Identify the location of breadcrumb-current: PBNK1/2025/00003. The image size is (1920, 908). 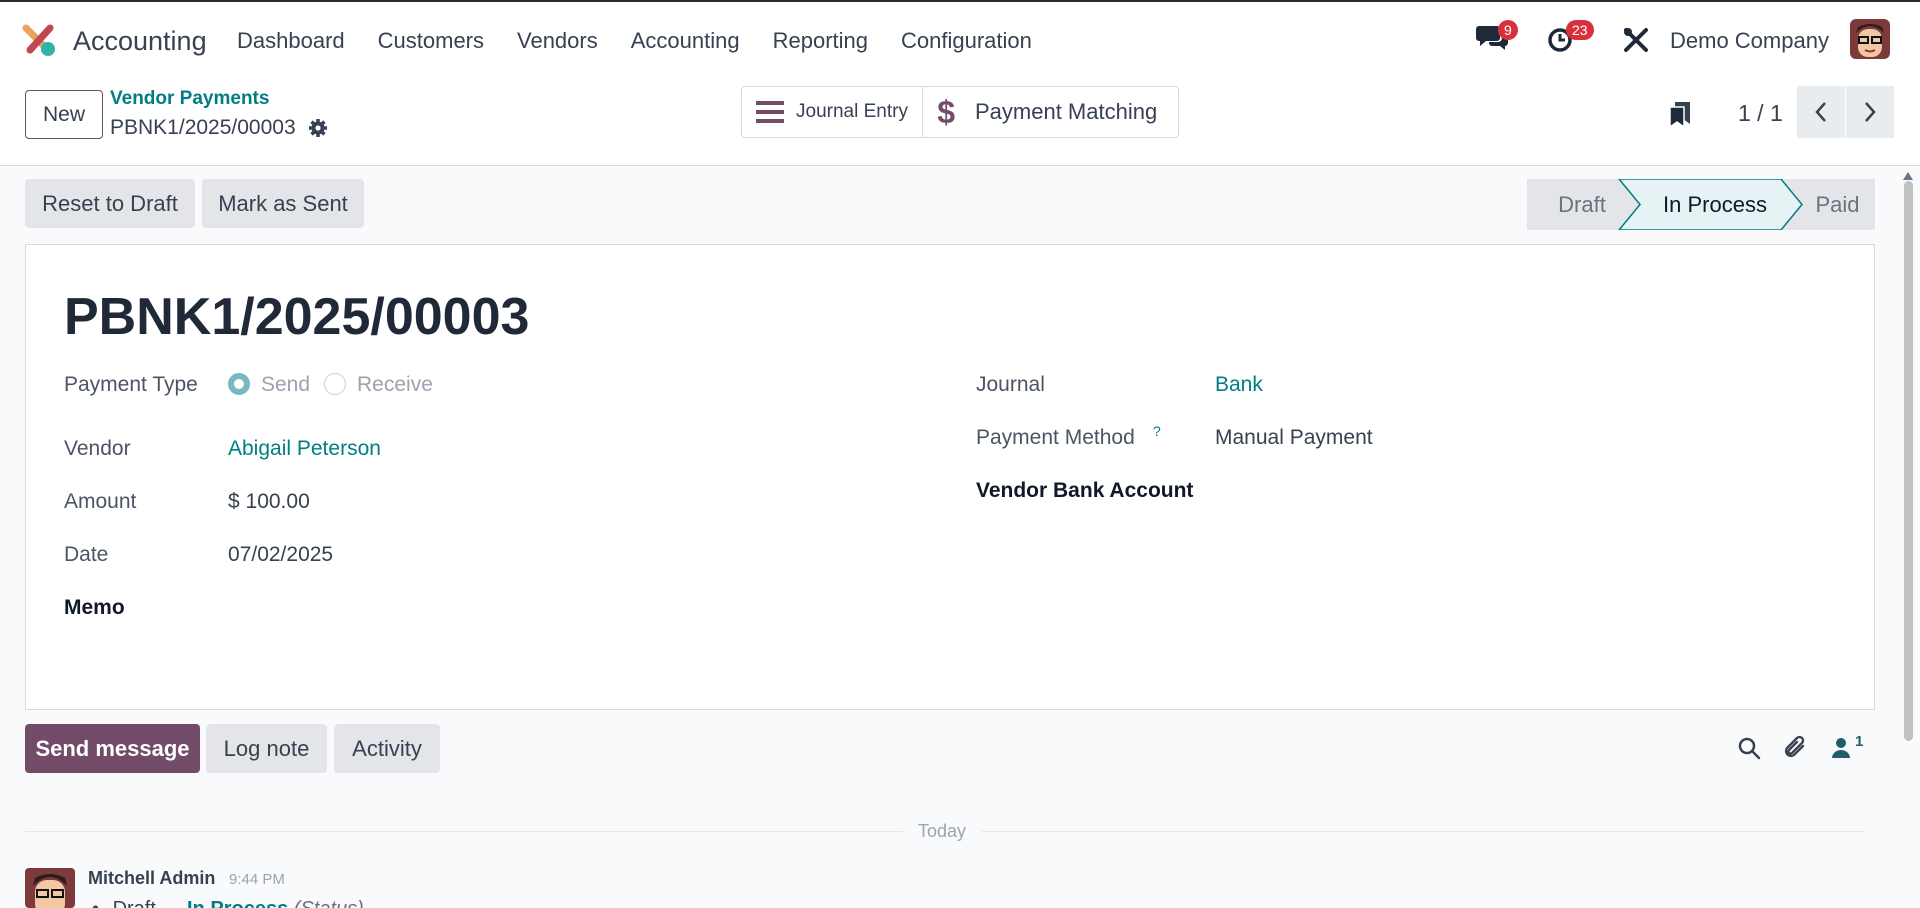
(203, 127).